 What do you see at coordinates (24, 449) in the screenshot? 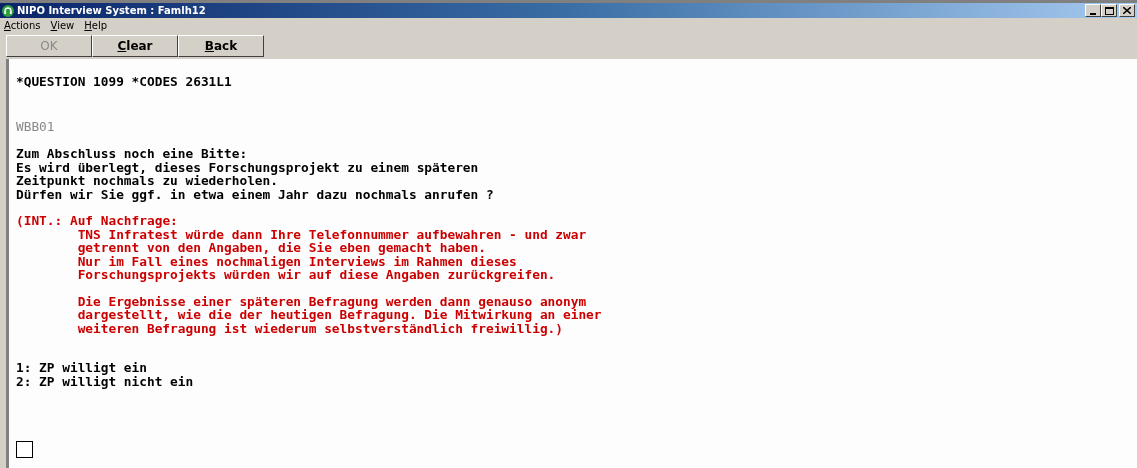
I see `answer-field` at bounding box center [24, 449].